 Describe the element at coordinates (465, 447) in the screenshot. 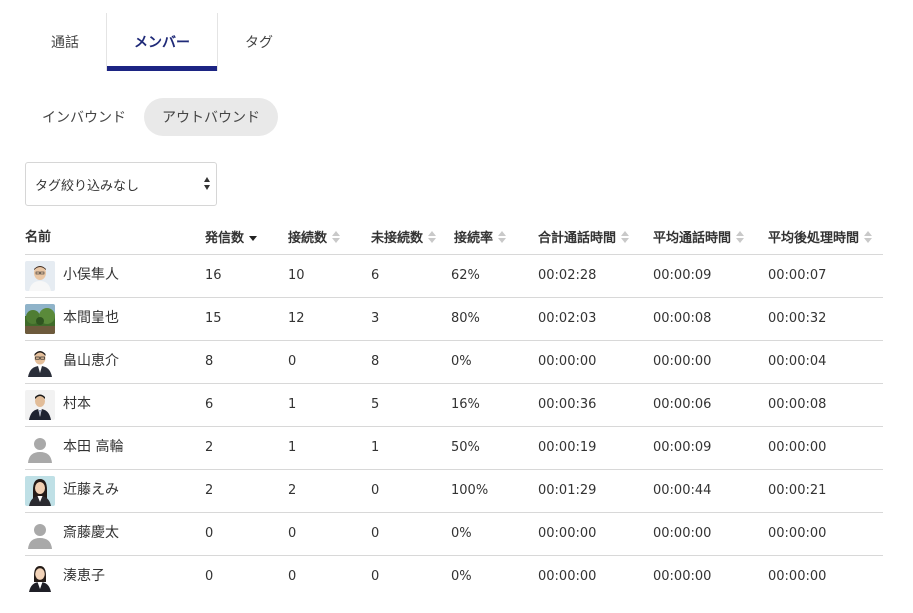

I see `connection-rate: 50%` at that location.